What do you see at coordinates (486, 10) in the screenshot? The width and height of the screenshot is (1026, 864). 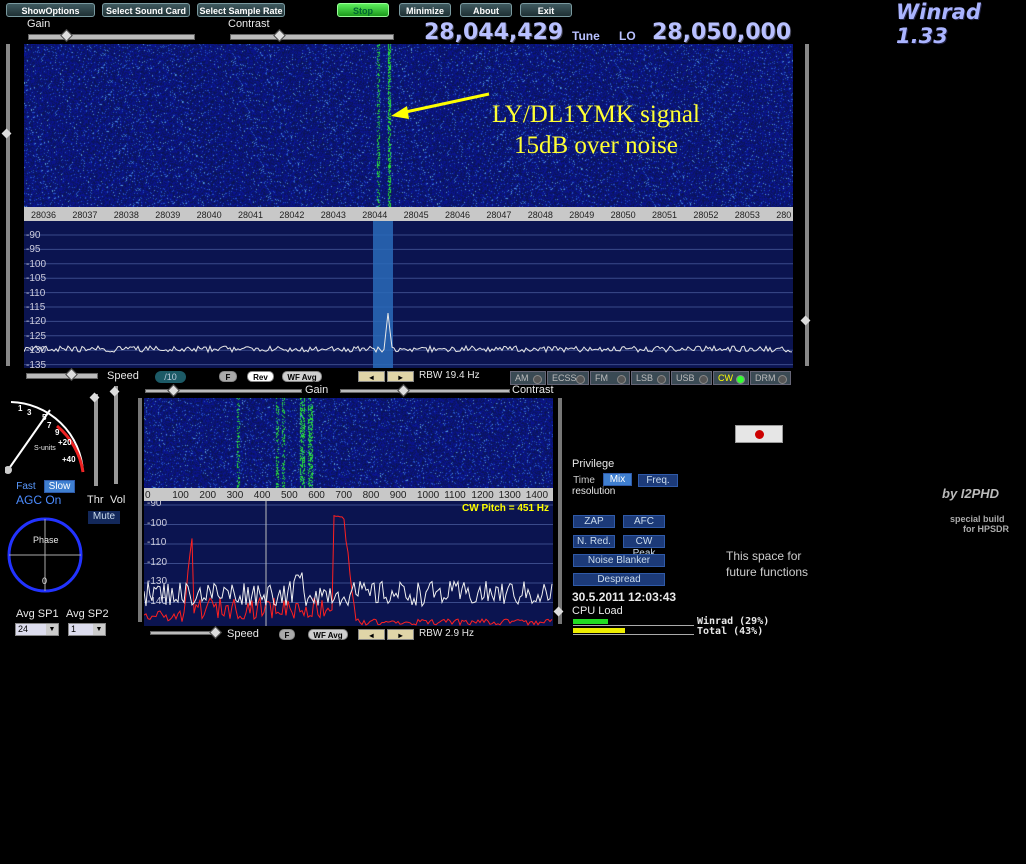 I see `about-button: About` at bounding box center [486, 10].